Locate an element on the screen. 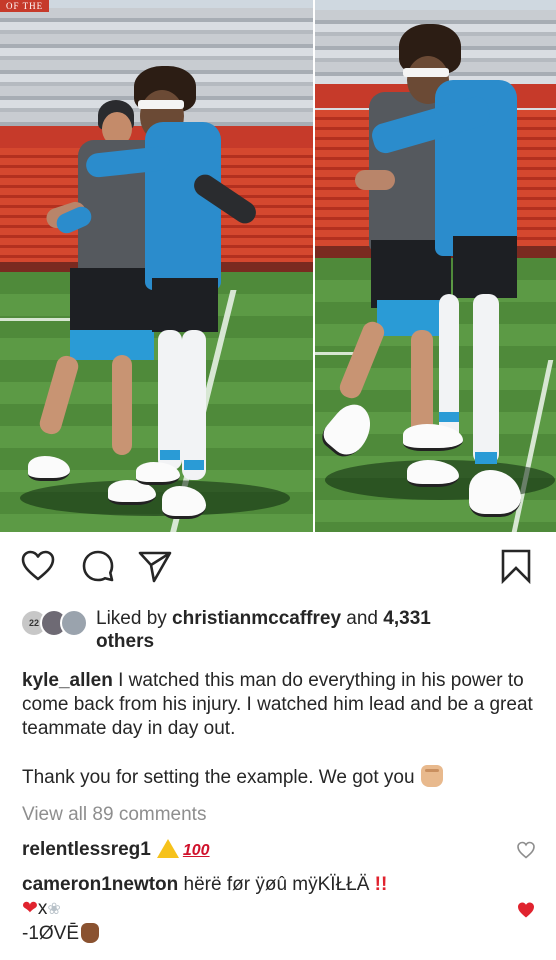 The image size is (556, 960). dove-emoji-icon: ❀ is located at coordinates (54, 909).